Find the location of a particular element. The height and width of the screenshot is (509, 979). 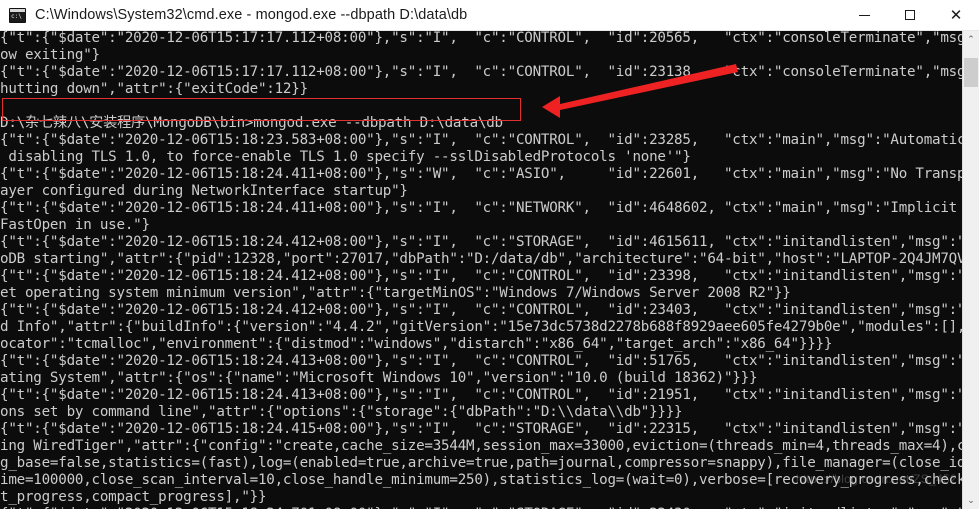

scroll-down-arrow-icon: ⌄ is located at coordinates (971, 500).